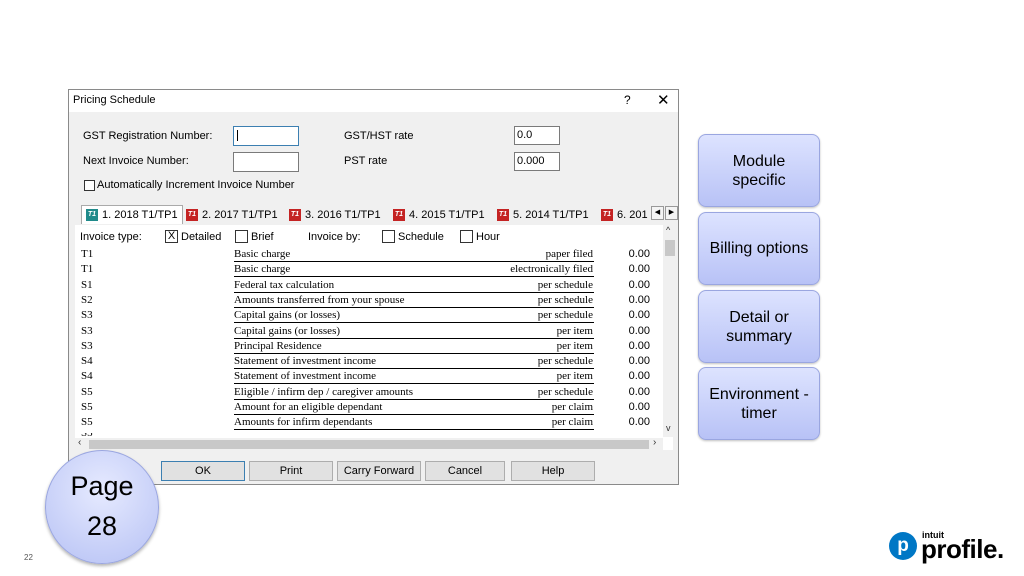 The width and height of the screenshot is (1024, 576). I want to click on schedule-checkbox, so click(388, 236).